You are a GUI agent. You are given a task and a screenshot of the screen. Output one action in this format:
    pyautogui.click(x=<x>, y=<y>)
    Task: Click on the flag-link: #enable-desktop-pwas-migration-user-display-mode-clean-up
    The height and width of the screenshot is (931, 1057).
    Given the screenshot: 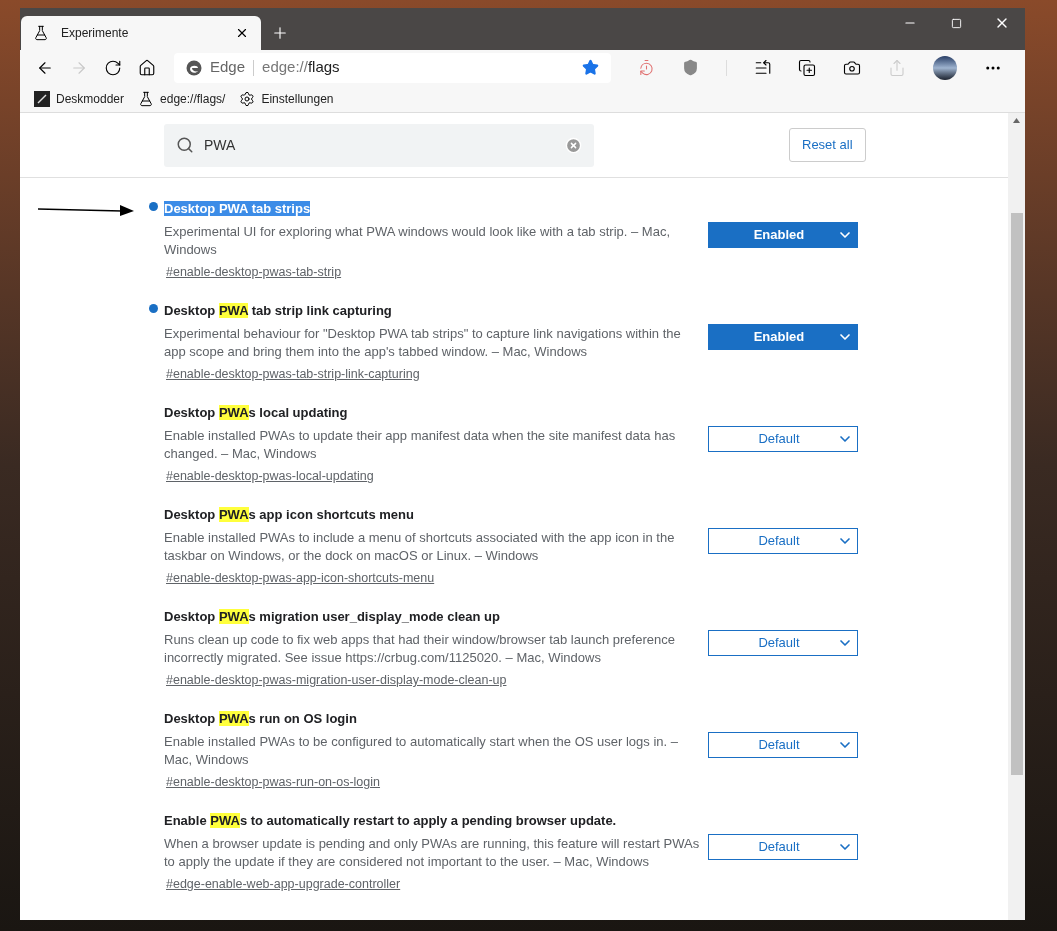 What is the action you would take?
    pyautogui.click(x=336, y=680)
    